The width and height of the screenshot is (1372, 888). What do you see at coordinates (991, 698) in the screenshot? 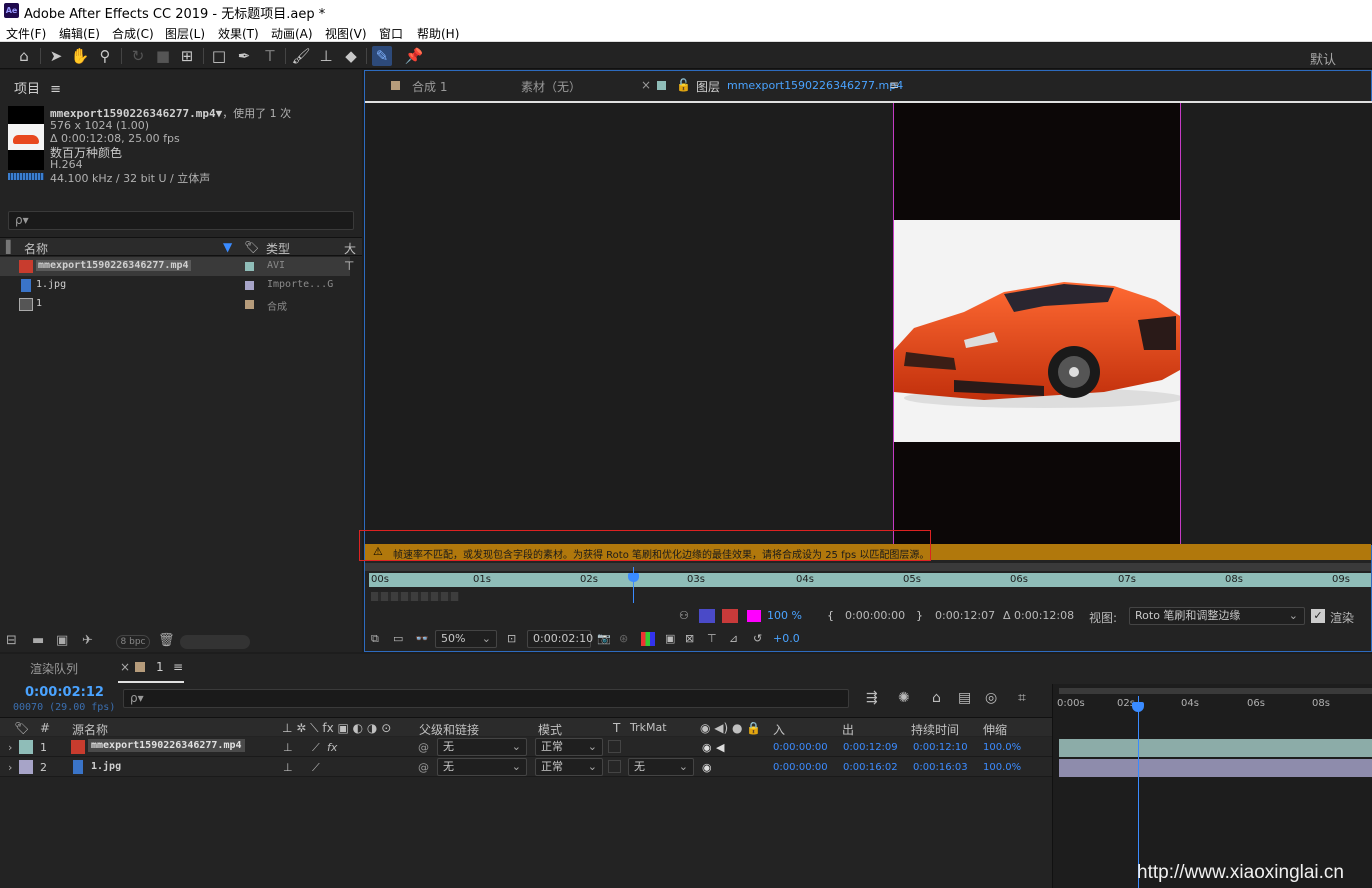
I see `motion-blur-icon: ◎` at bounding box center [991, 698].